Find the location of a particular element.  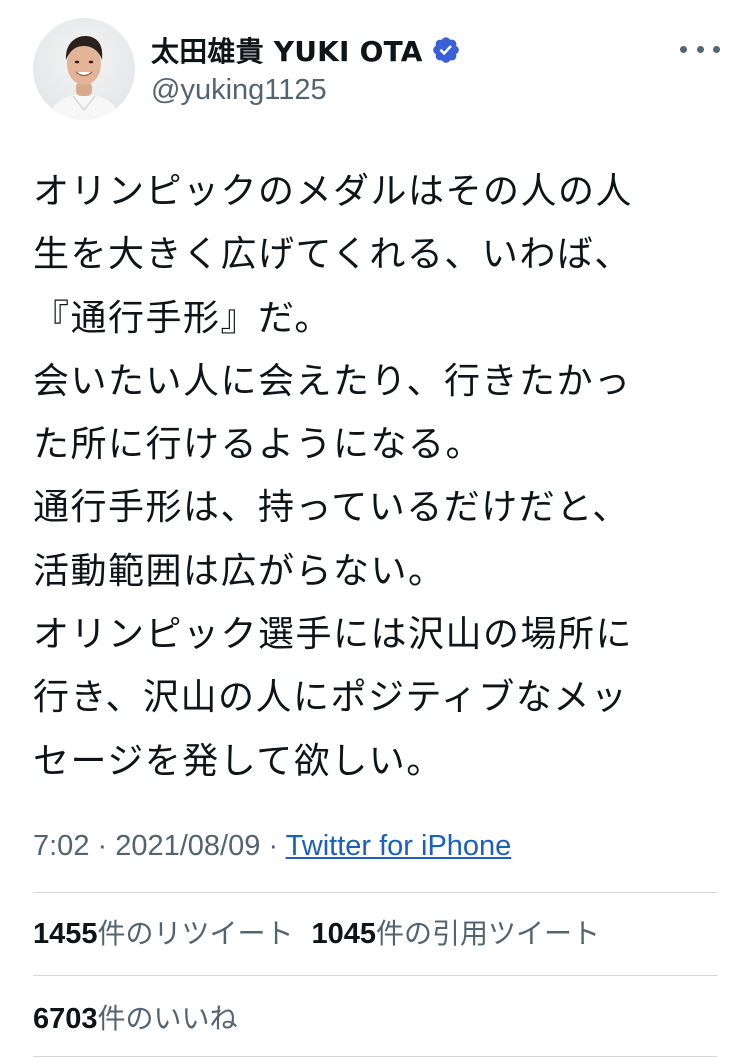

tweet-line: 生を大きく広げてくれる、いわば、 is located at coordinates (332, 255).